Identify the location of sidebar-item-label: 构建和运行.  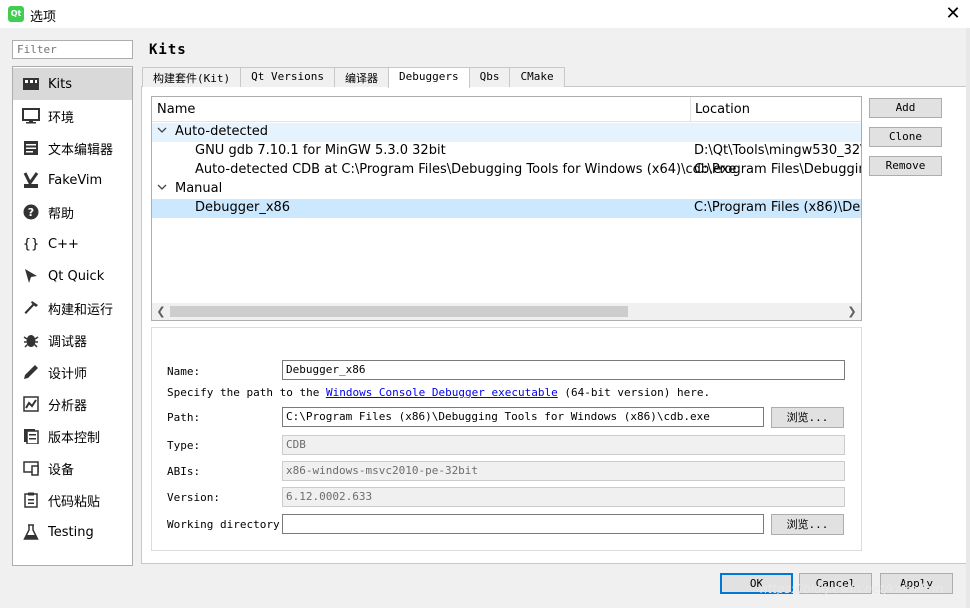
(81, 310).